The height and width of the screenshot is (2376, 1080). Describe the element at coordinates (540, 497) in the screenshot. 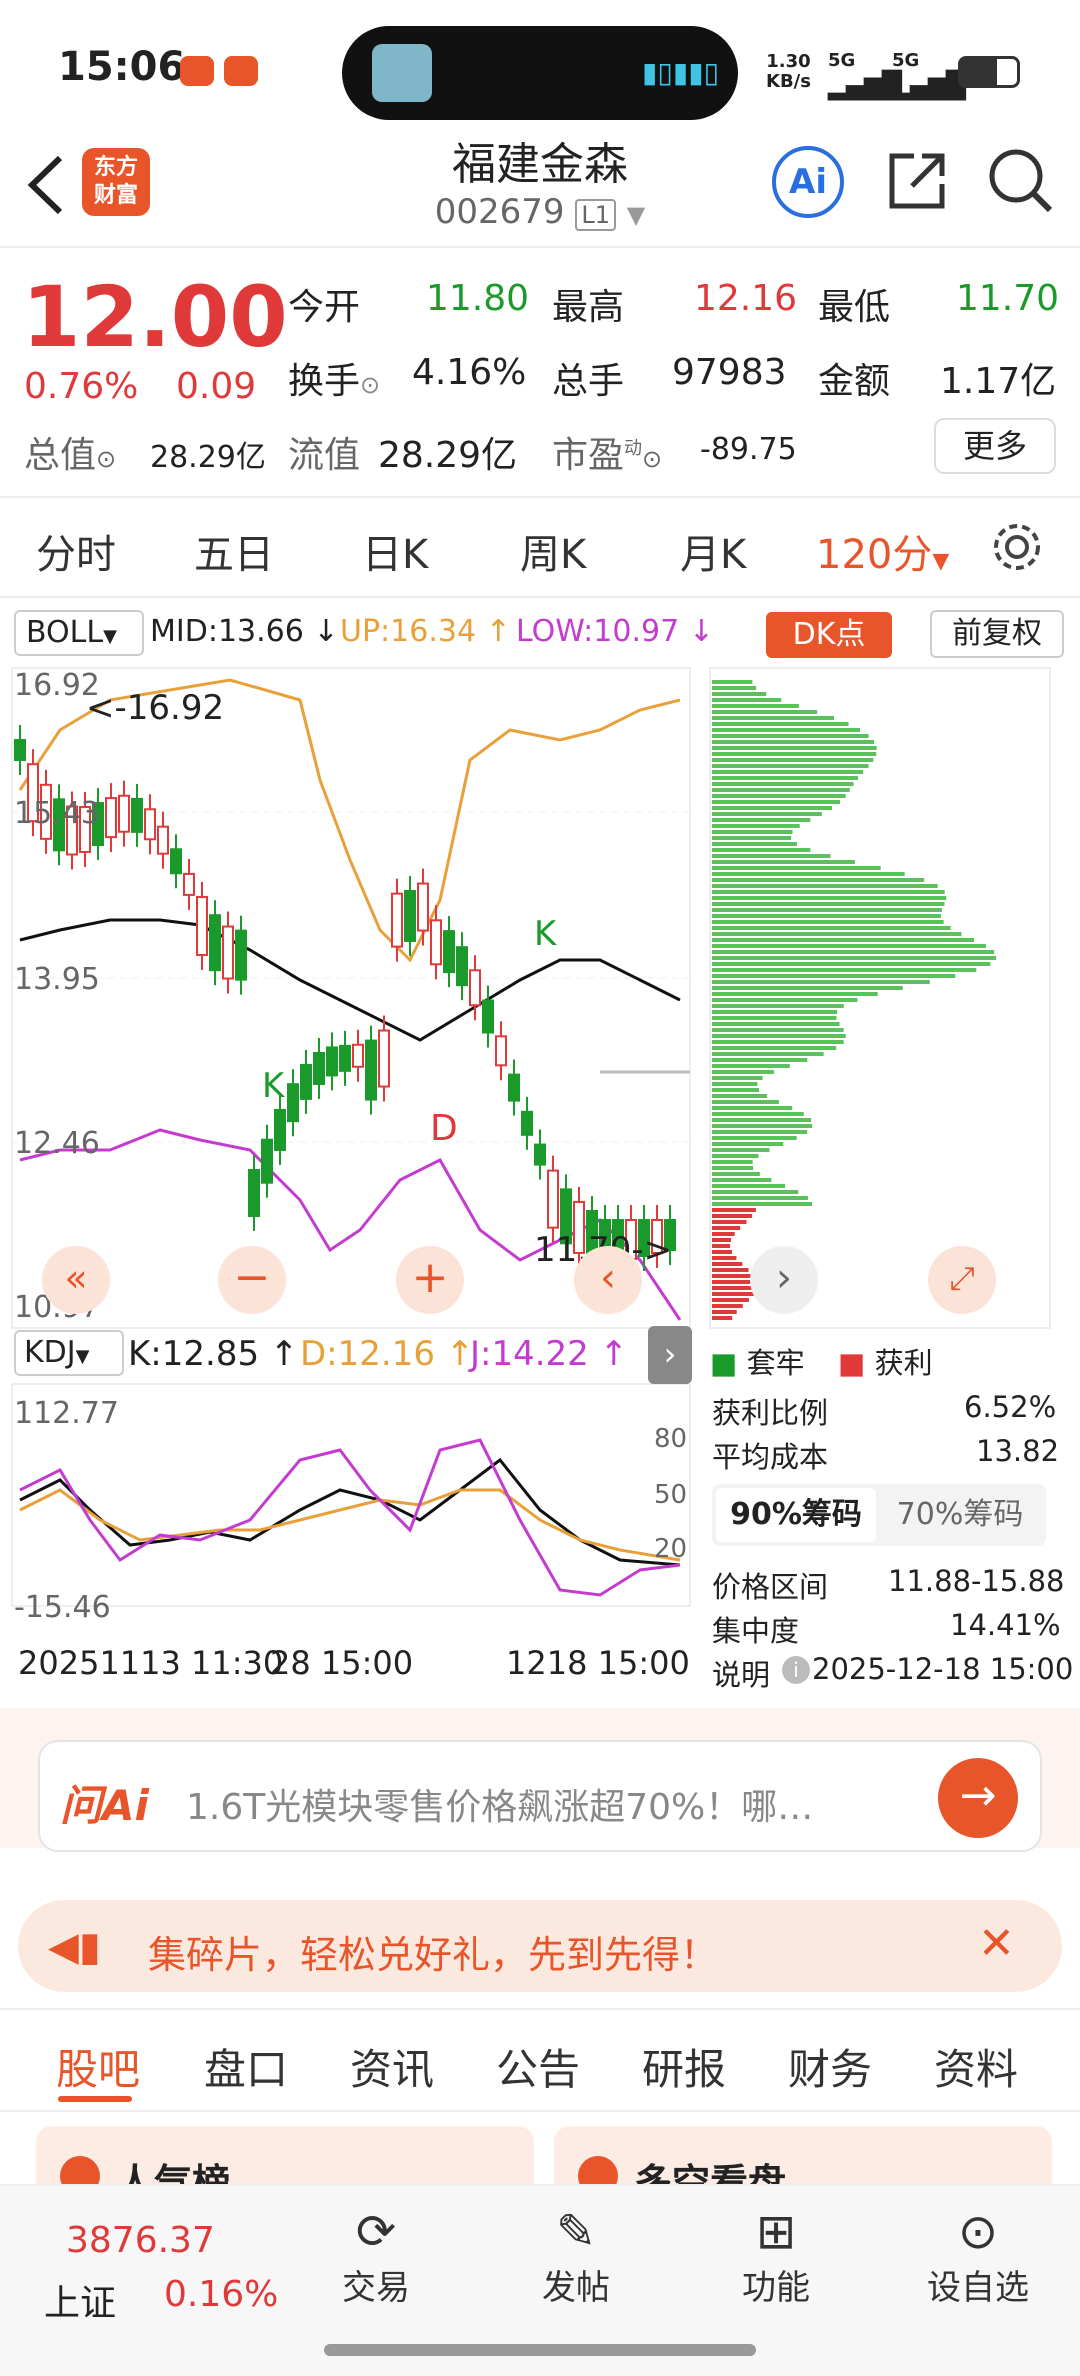

I see `quote-divider` at that location.